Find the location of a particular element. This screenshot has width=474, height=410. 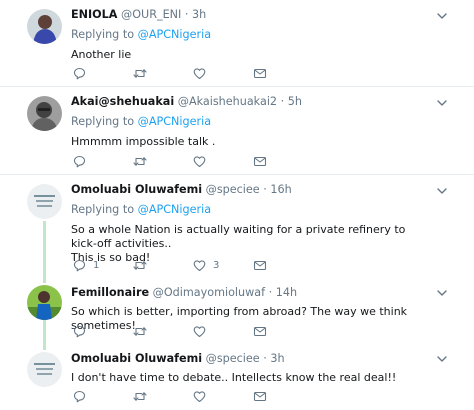

tweet-text: Hmmmm impossible talk . is located at coordinates (252, 142).